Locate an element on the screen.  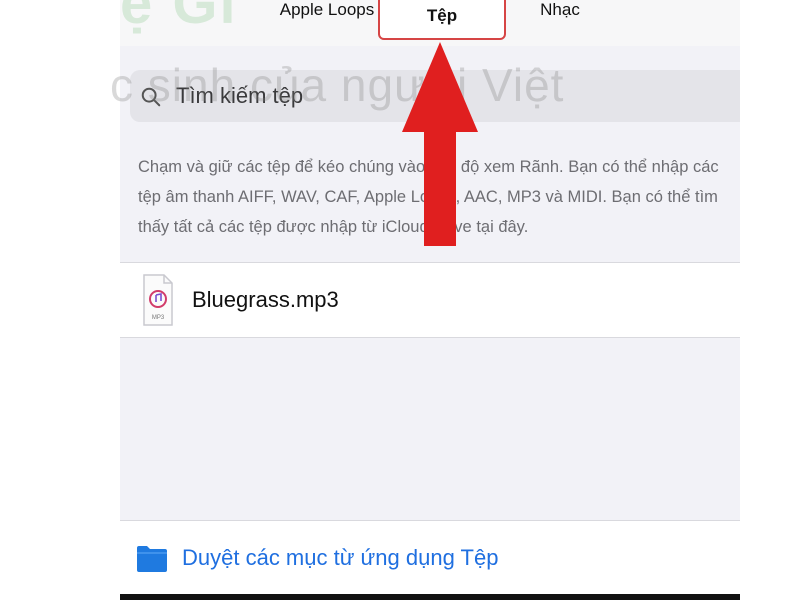
tab-files: Tệp is located at coordinates (442, 20).